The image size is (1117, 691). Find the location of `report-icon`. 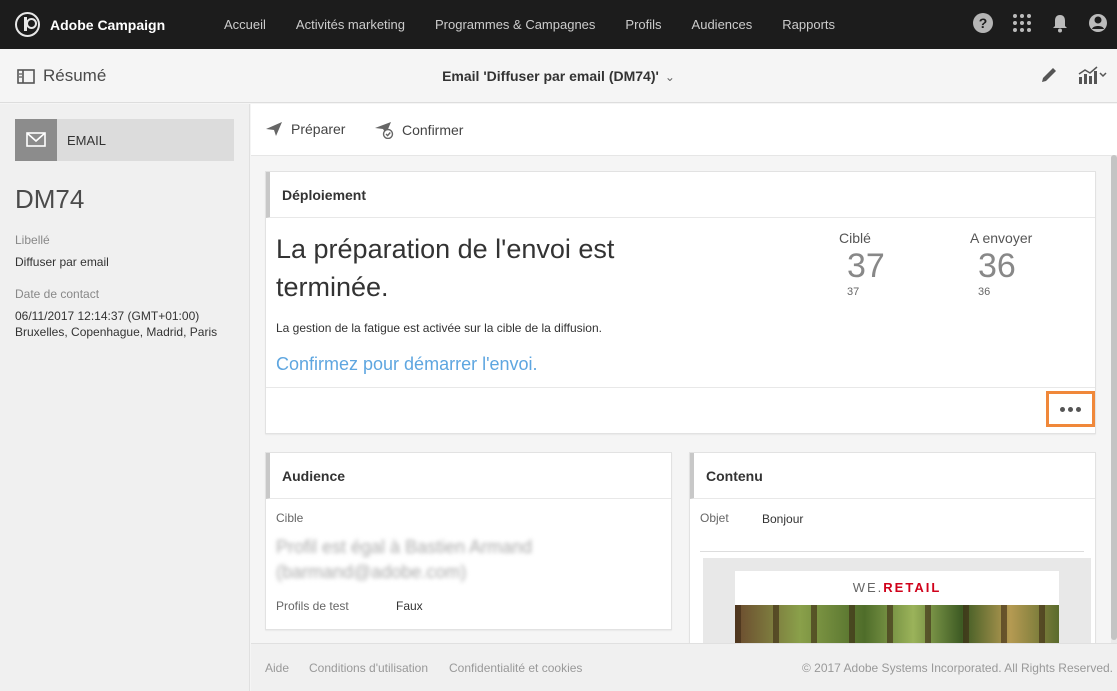

report-icon is located at coordinates (1092, 75).